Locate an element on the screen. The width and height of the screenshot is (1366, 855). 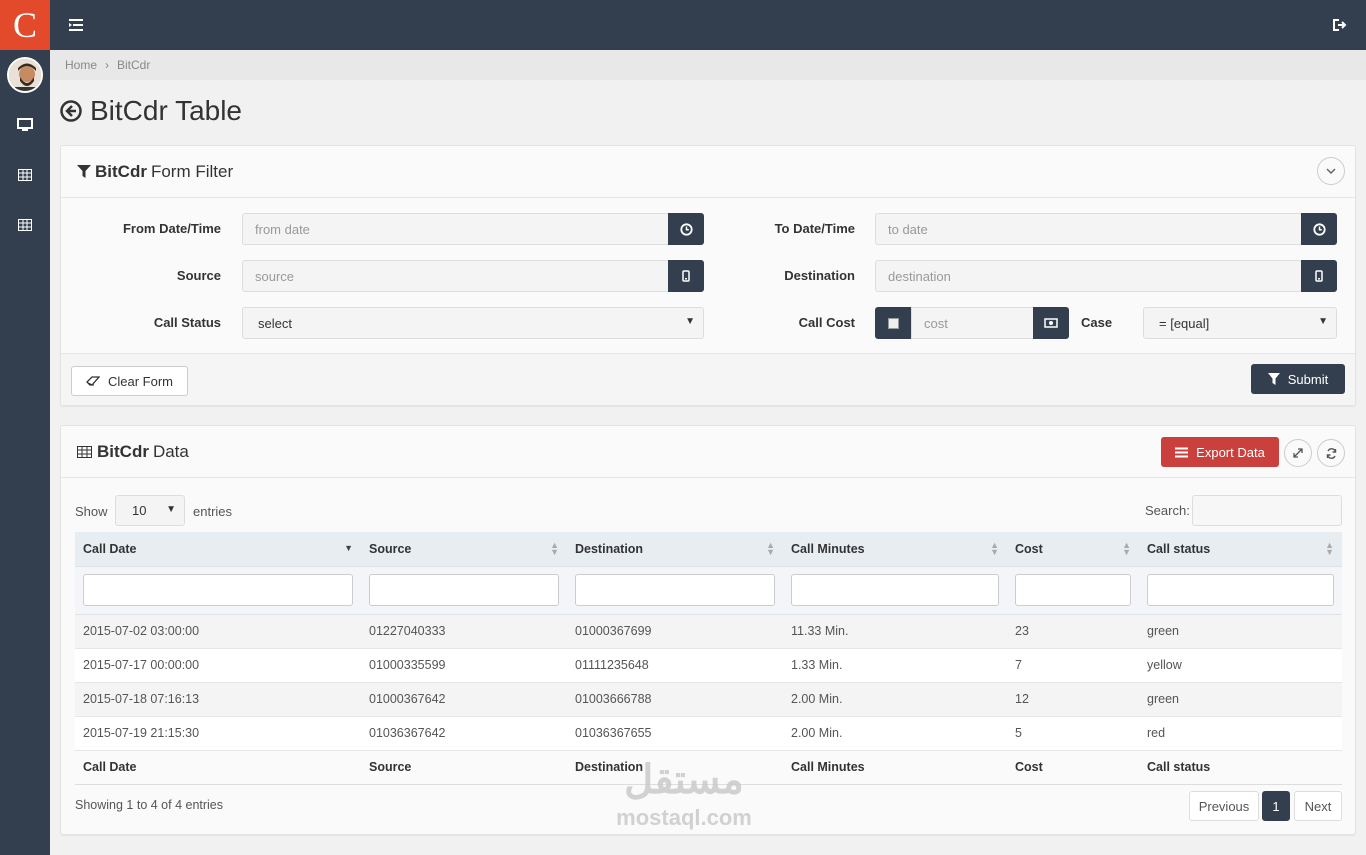
table-cell: green is located at coordinates (1240, 699).